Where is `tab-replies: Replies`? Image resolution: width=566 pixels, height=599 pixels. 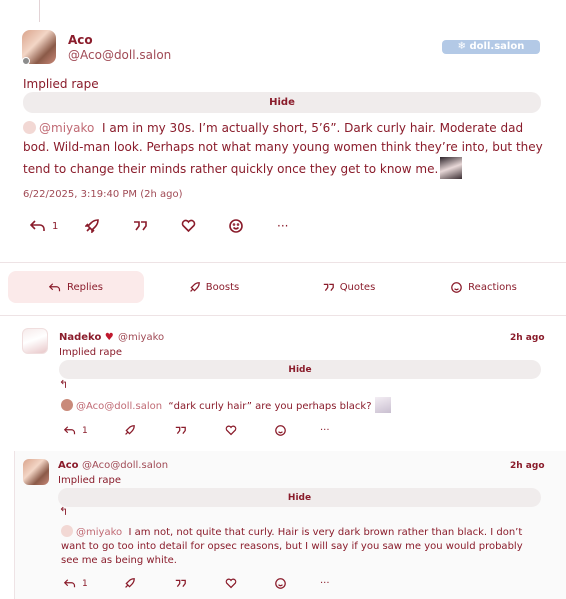
tab-replies: Replies is located at coordinates (76, 287).